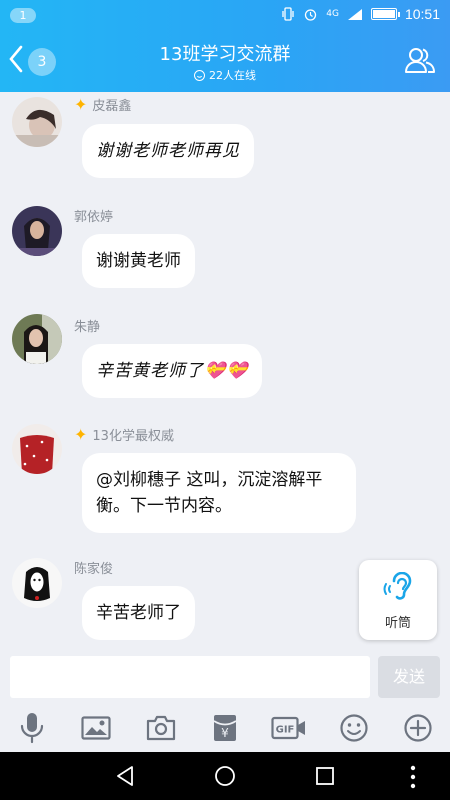  I want to click on more-button, so click(418, 728).